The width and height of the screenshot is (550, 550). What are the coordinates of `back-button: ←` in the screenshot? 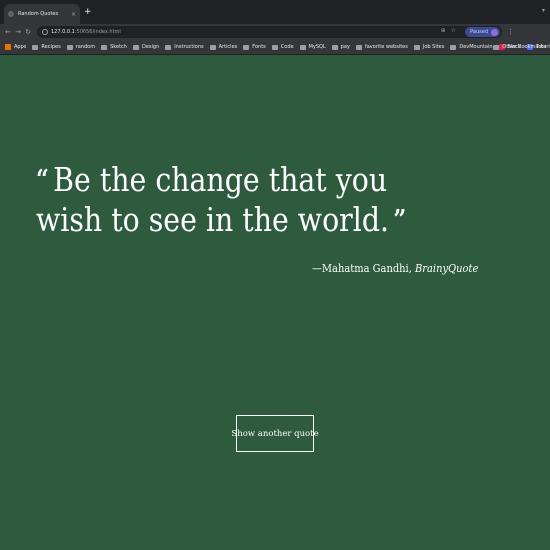 It's located at (8, 32).